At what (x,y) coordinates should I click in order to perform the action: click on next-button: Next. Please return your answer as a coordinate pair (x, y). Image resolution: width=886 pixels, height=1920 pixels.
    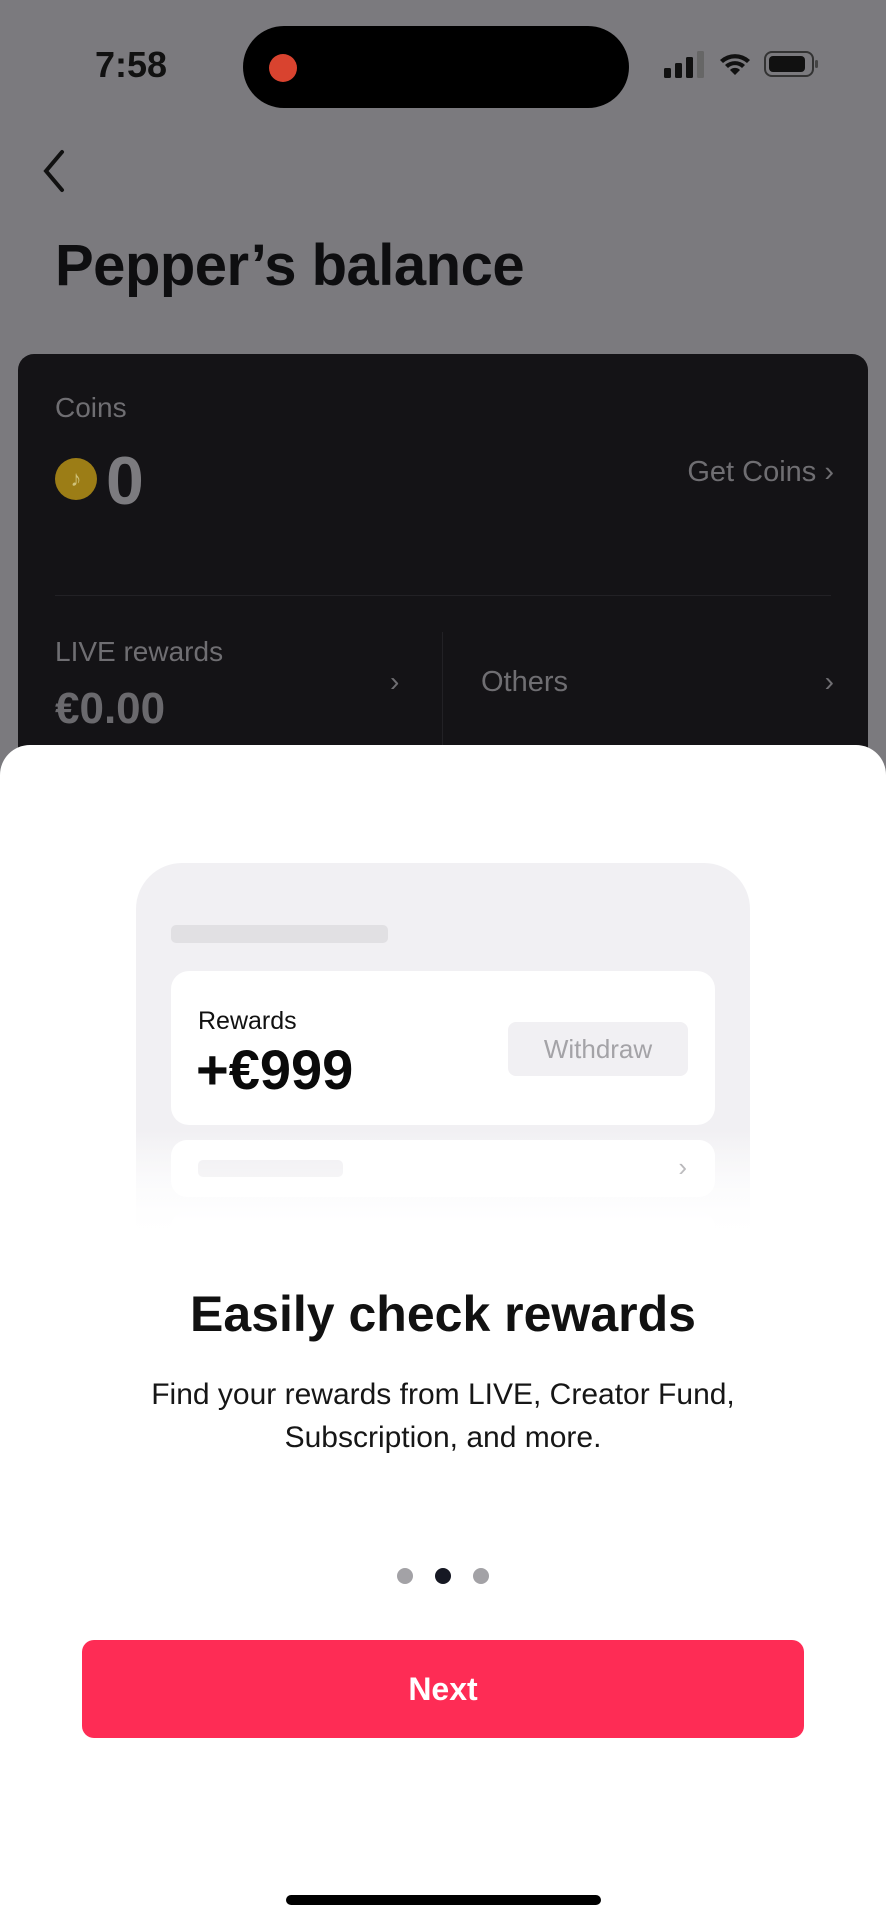
    Looking at the image, I should click on (443, 1689).